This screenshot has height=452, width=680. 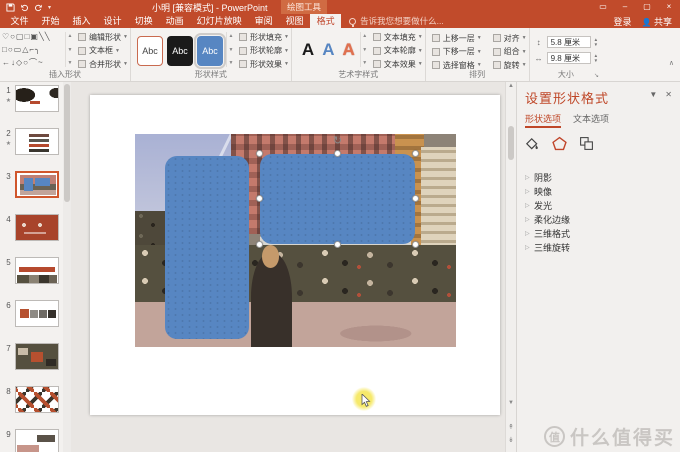 What do you see at coordinates (337, 244) in the screenshot?
I see `resize-handle-bottom-middle` at bounding box center [337, 244].